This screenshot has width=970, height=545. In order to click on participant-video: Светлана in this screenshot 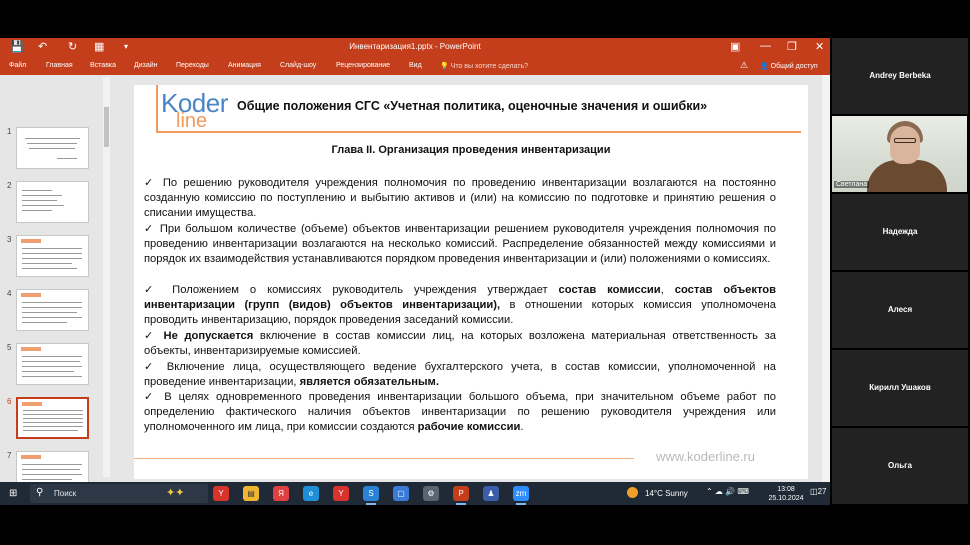, I will do `click(899, 154)`.